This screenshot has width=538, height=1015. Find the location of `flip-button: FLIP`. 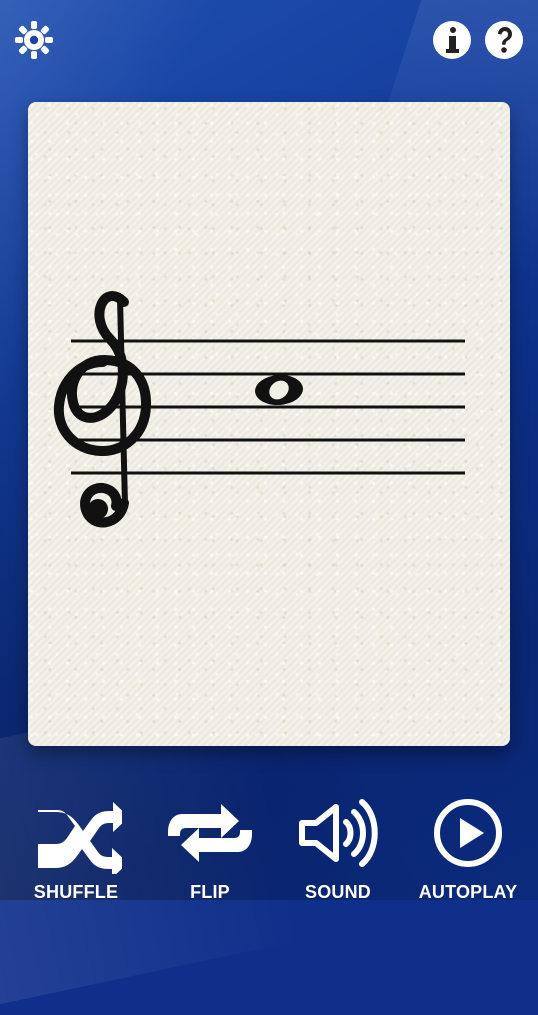

flip-button: FLIP is located at coordinates (210, 847).